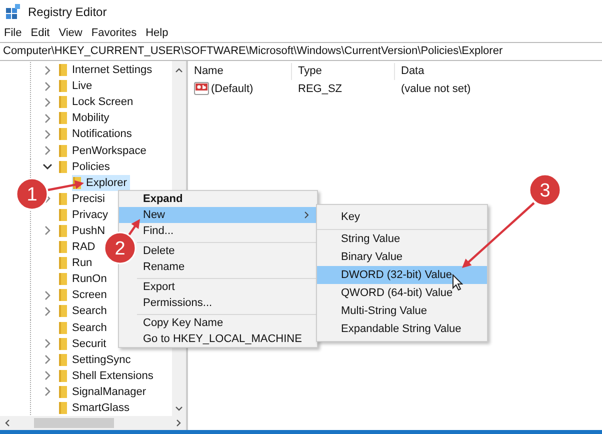 Image resolution: width=602 pixels, height=434 pixels. Describe the element at coordinates (545, 190) in the screenshot. I see `number-badge: 3` at that location.